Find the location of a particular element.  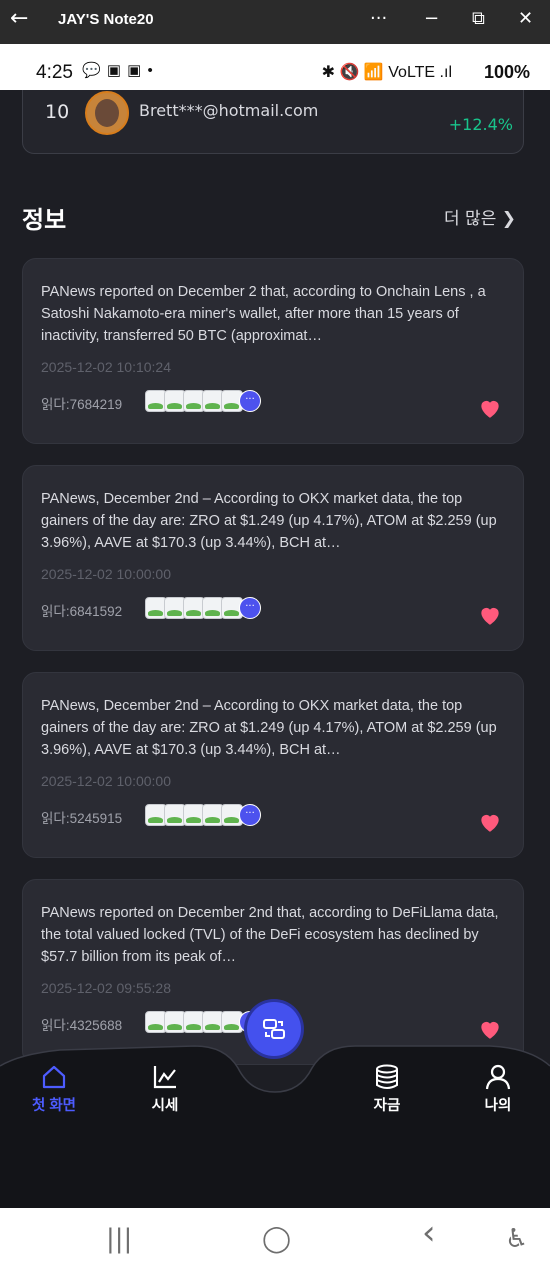

window-minimize-button: − is located at coordinates (431, 19).